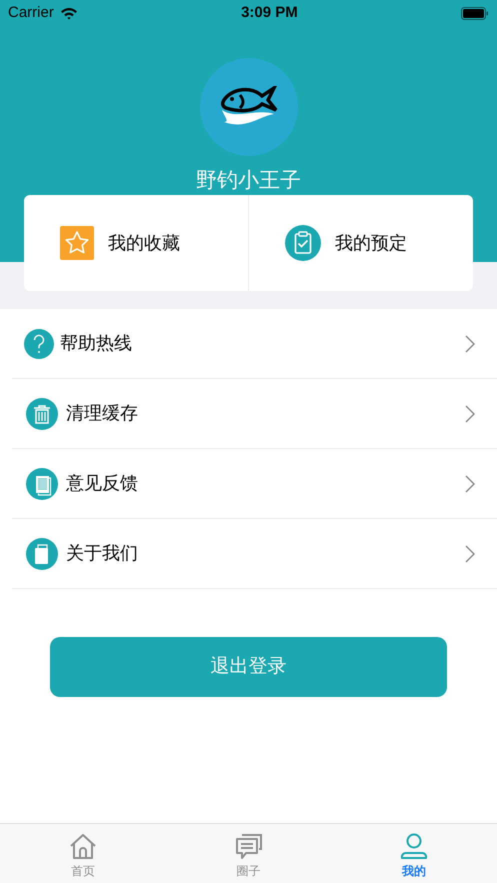  Describe the element at coordinates (39, 343) in the screenshot. I see `question-icon` at that location.